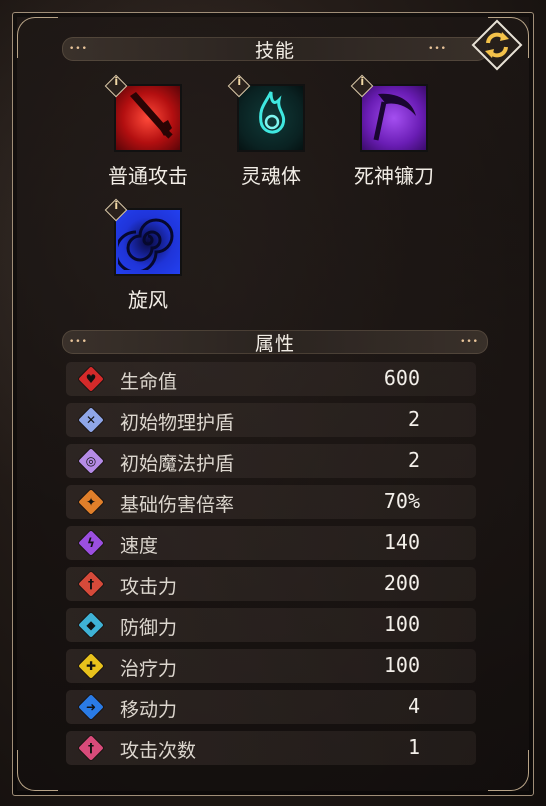 This screenshot has width=546, height=806. Describe the element at coordinates (91, 707) in the screenshot. I see `movement-icon: ➜` at that location.